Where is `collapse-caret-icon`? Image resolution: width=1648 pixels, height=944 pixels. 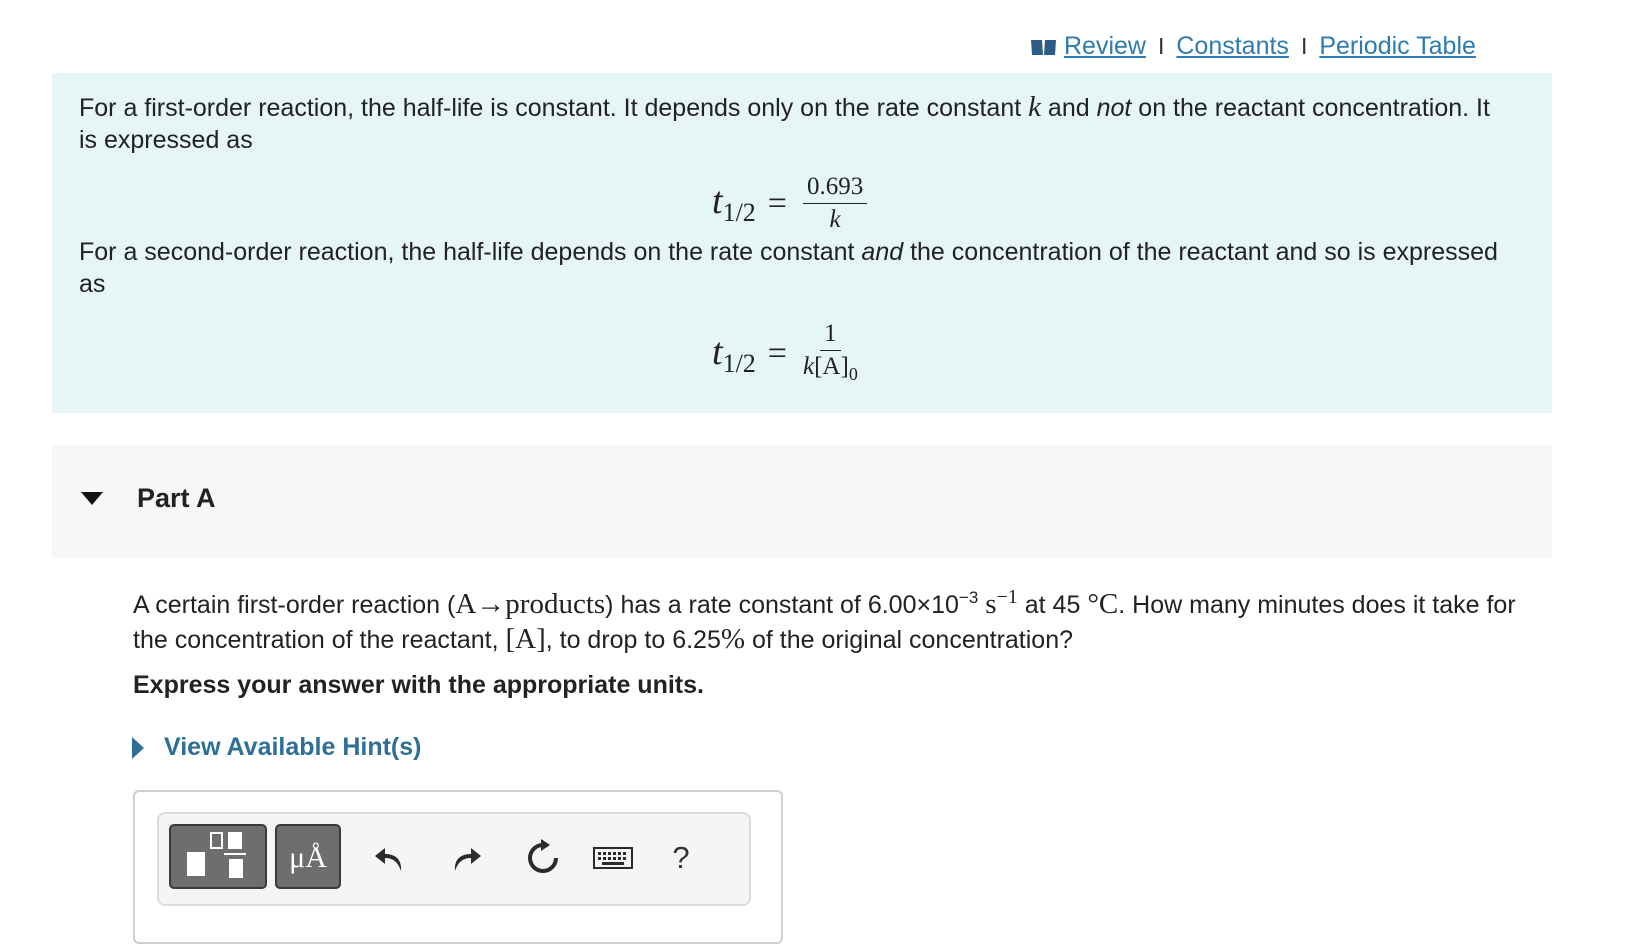
collapse-caret-icon is located at coordinates (92, 498).